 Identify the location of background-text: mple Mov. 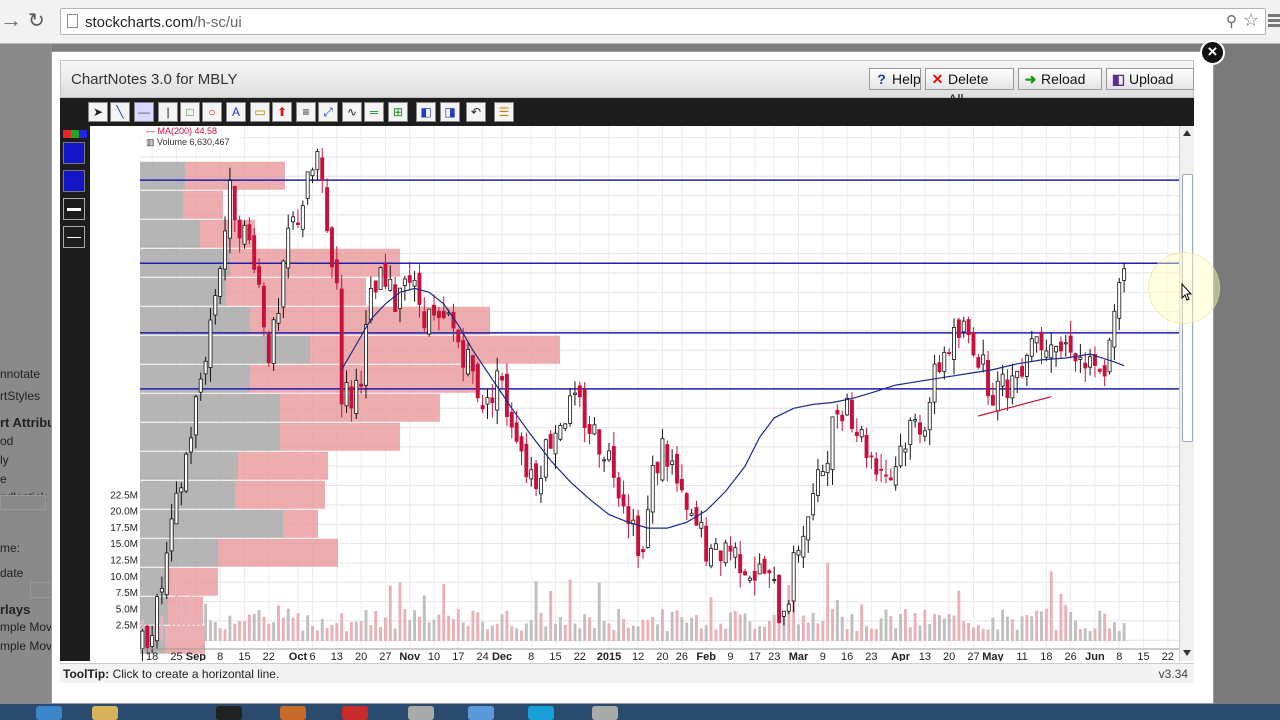
(26, 627).